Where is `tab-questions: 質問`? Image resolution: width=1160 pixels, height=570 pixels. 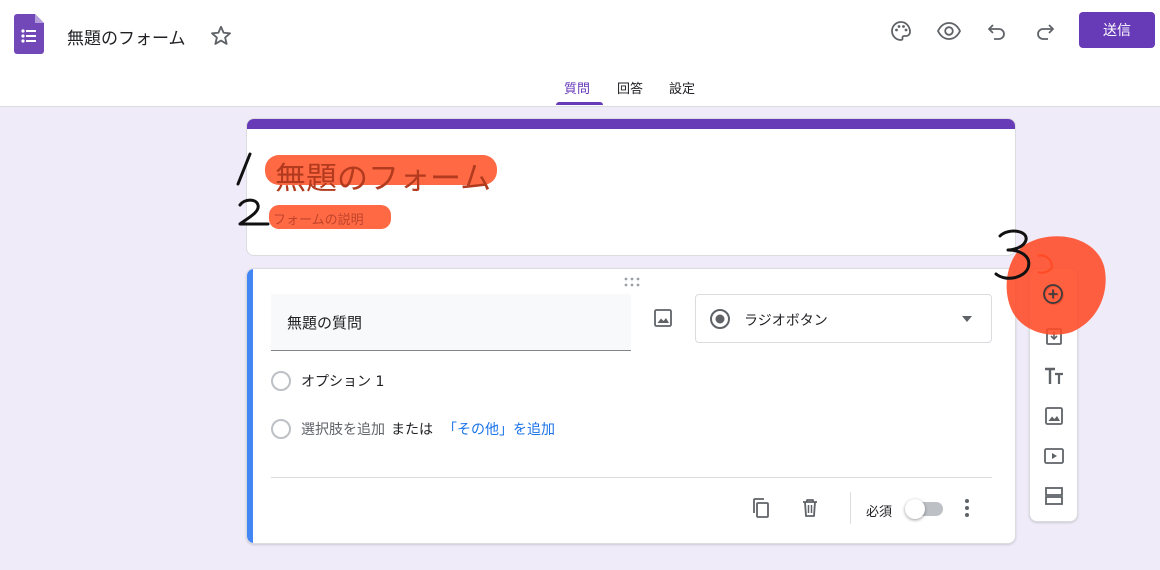 tab-questions: 質問 is located at coordinates (577, 87).